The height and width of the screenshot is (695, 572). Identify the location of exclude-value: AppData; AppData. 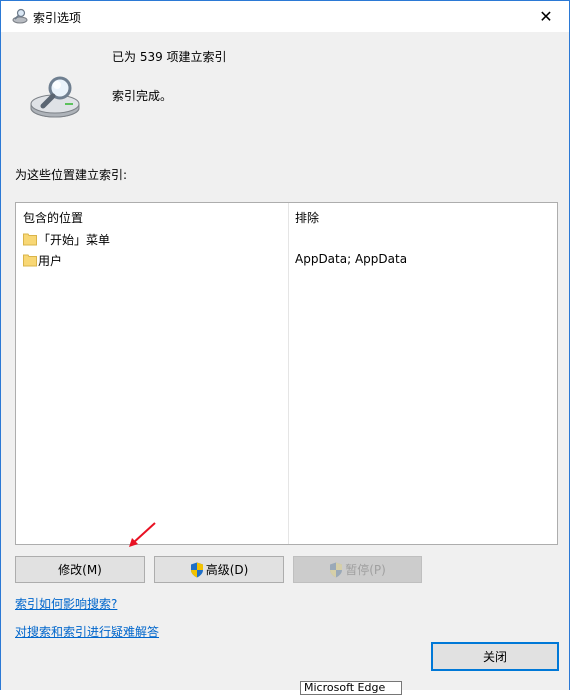
(351, 259).